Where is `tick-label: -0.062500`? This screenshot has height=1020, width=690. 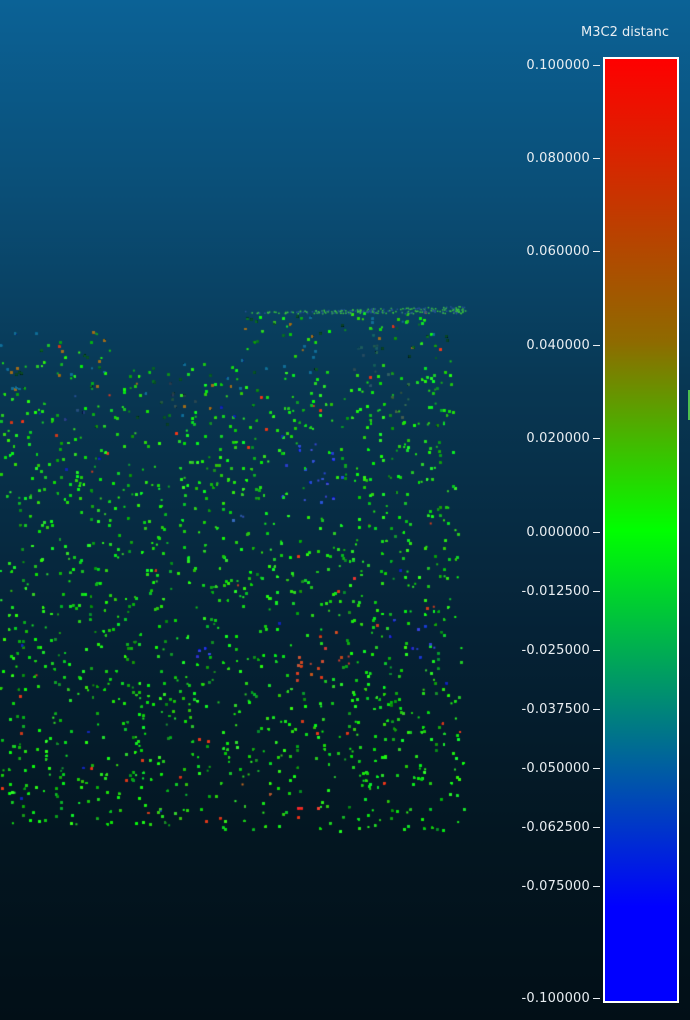 tick-label: -0.062500 is located at coordinates (555, 827).